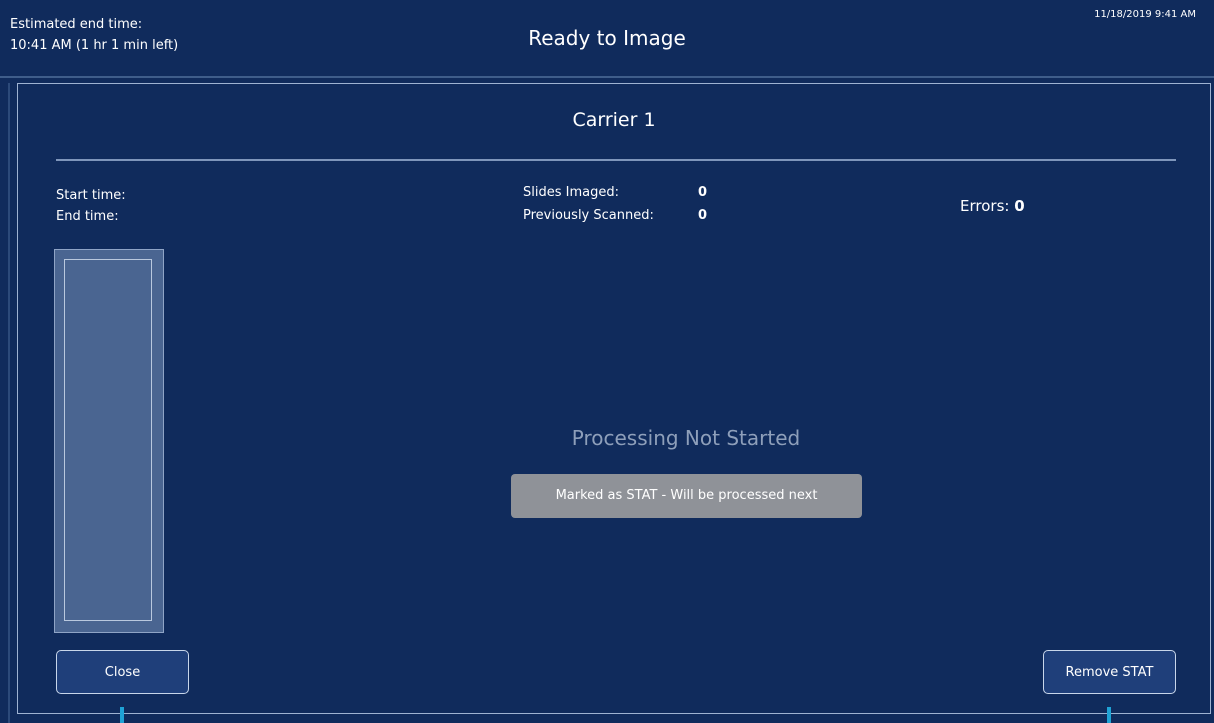 The height and width of the screenshot is (723, 1214). What do you see at coordinates (686, 496) in the screenshot?
I see `stat-notice-badge: Marked as STAT - Will be processed next` at bounding box center [686, 496].